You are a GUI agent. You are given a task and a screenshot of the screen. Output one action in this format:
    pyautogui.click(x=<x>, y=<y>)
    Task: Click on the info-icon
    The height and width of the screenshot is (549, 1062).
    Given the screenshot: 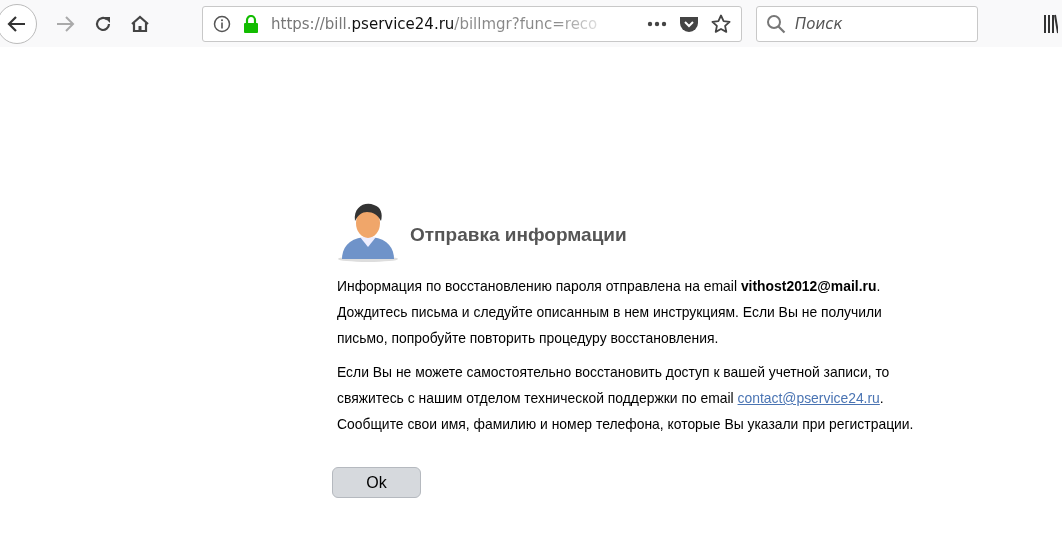 What is the action you would take?
    pyautogui.click(x=222, y=23)
    